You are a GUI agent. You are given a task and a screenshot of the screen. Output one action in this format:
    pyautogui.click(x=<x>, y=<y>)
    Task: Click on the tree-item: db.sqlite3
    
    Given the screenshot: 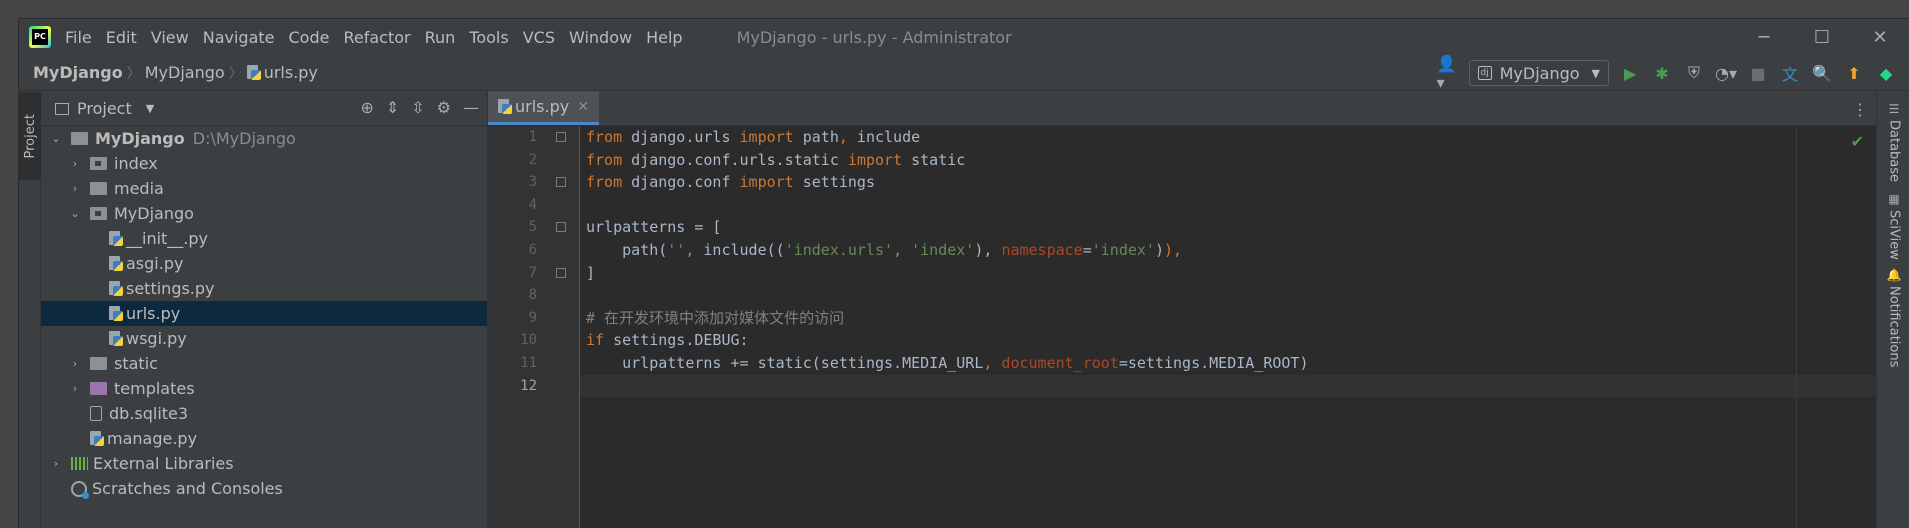 What is the action you would take?
    pyautogui.click(x=264, y=413)
    